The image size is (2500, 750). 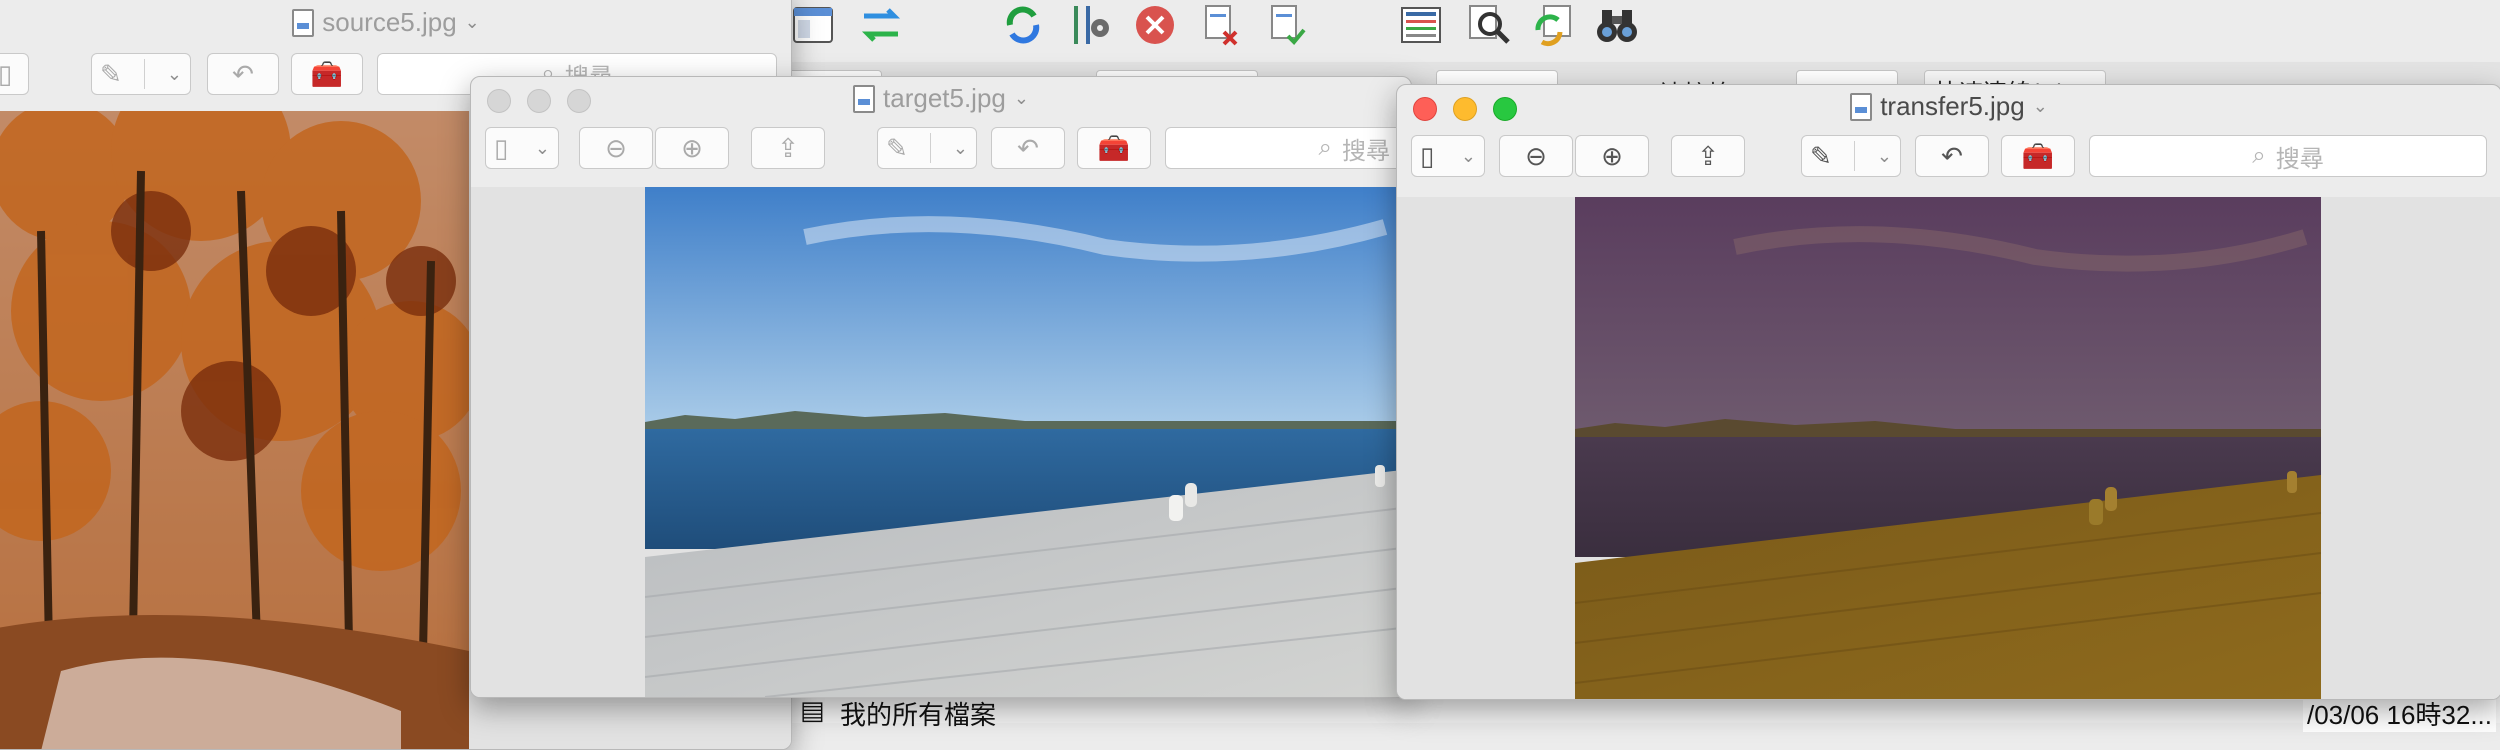 I want to click on target-search-field: ⌕ 搜尋, so click(x=1285, y=148).